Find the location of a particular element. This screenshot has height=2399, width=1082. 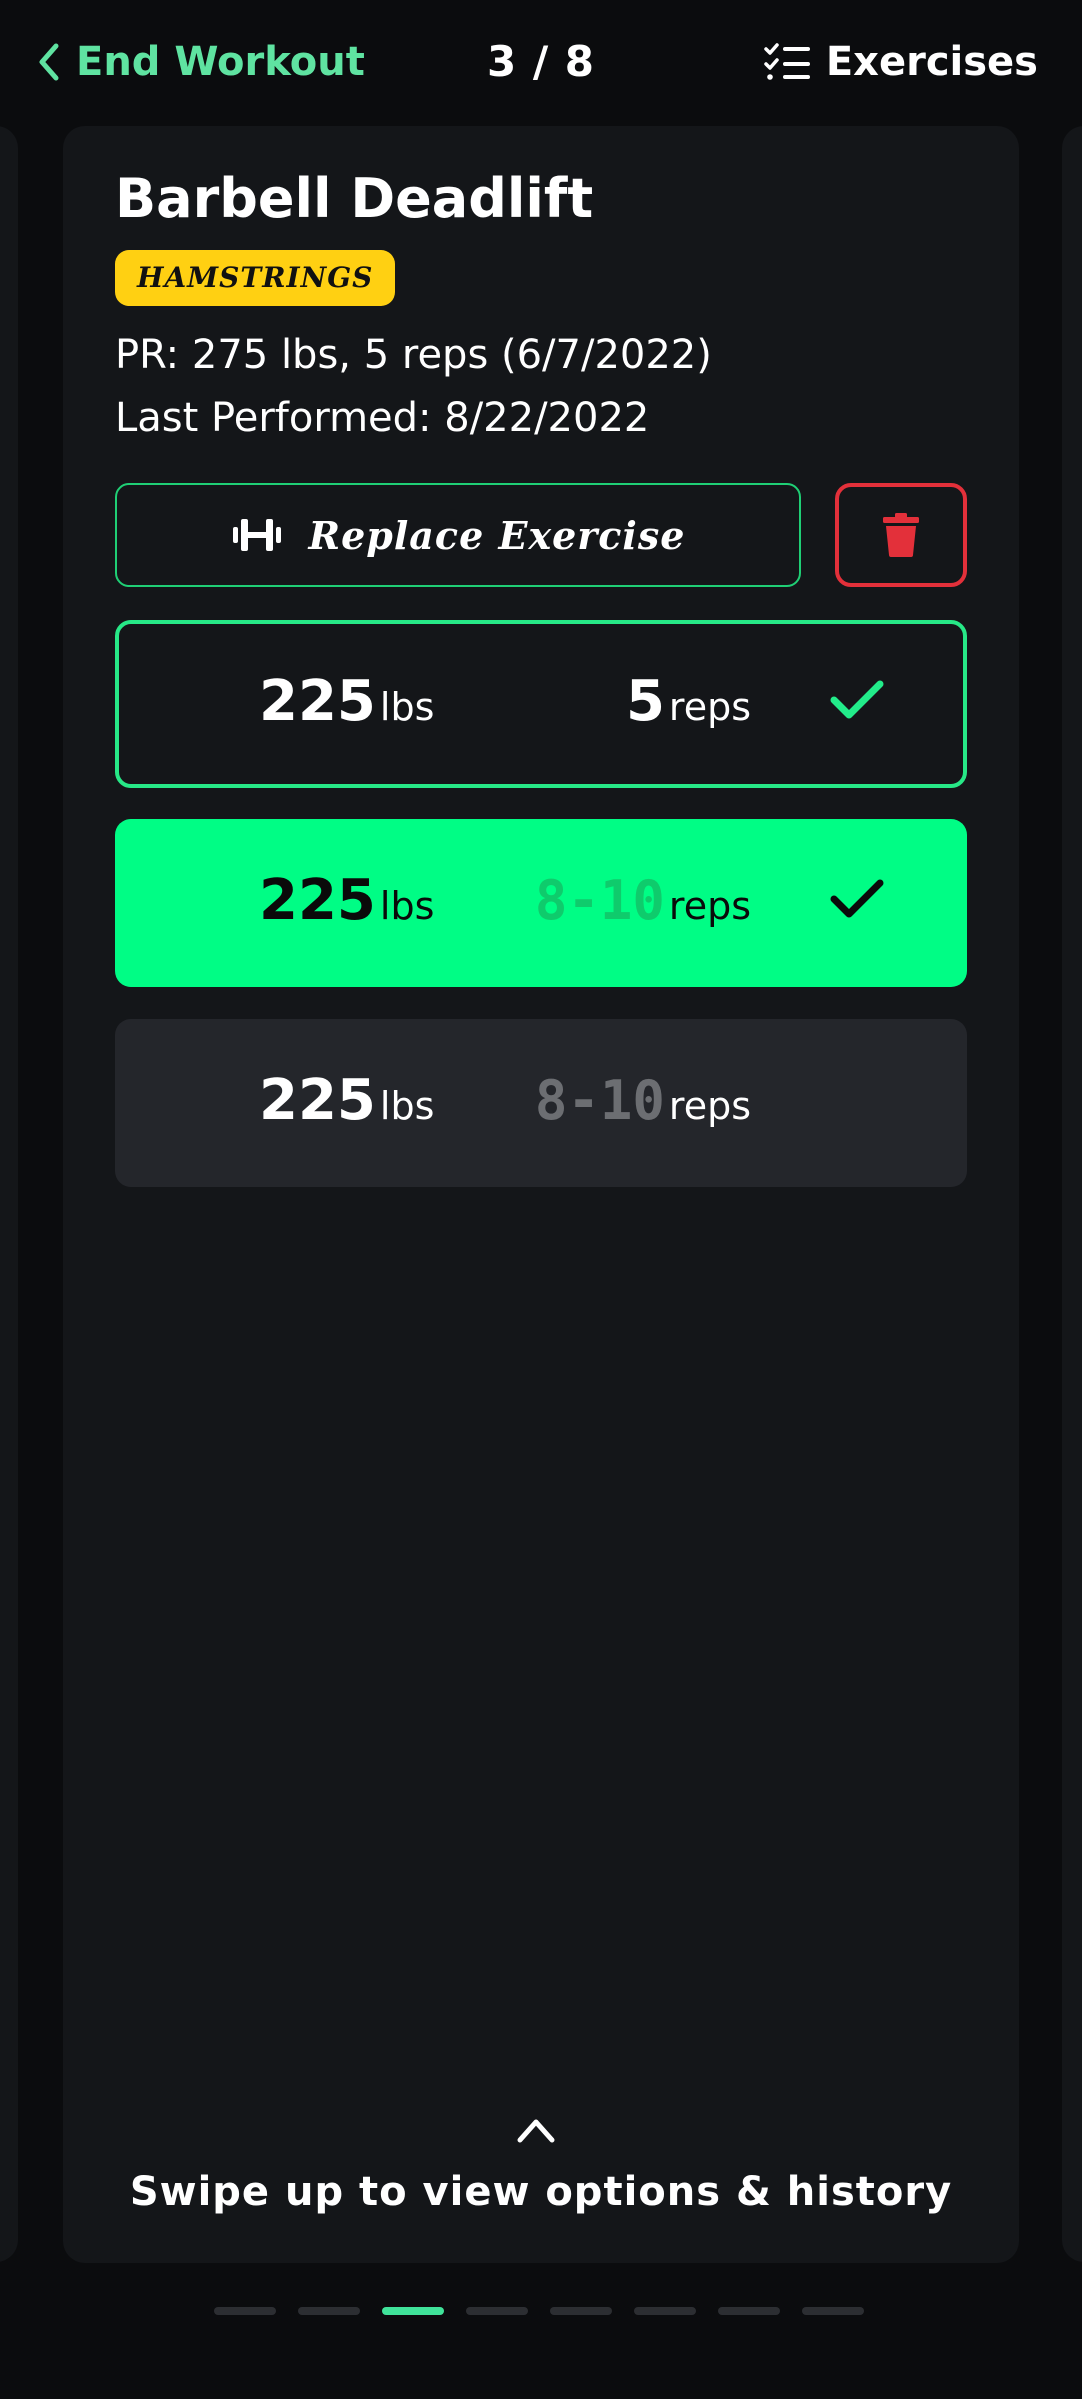

exercise-title: Barbell Deadlift is located at coordinates (354, 198).